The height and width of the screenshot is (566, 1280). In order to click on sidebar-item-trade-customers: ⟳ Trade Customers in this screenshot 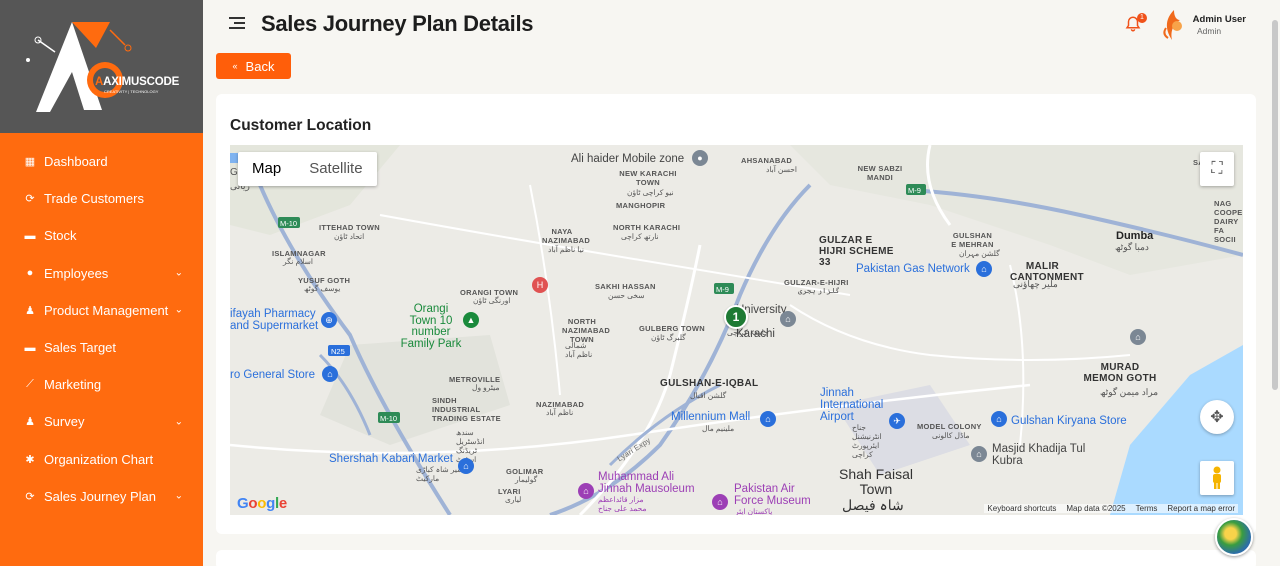, I will do `click(101, 198)`.